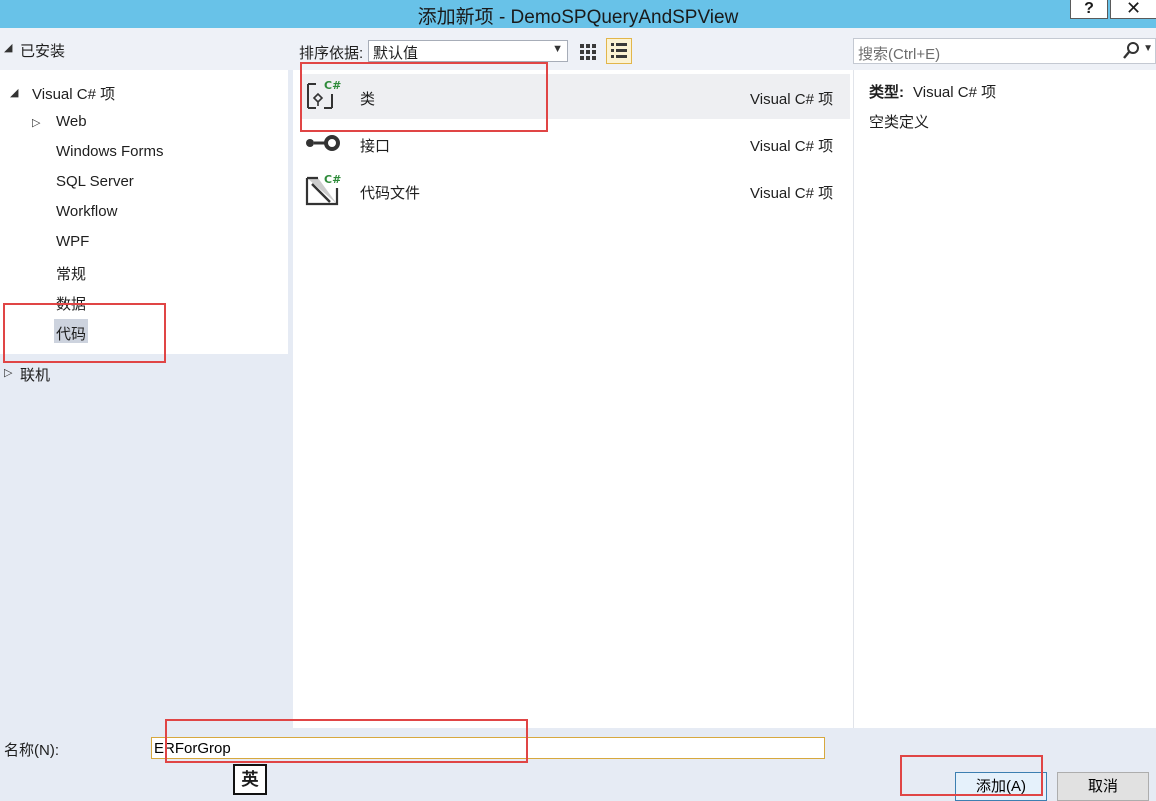  Describe the element at coordinates (71, 273) in the screenshot. I see `tree-item-general: 常规` at that location.